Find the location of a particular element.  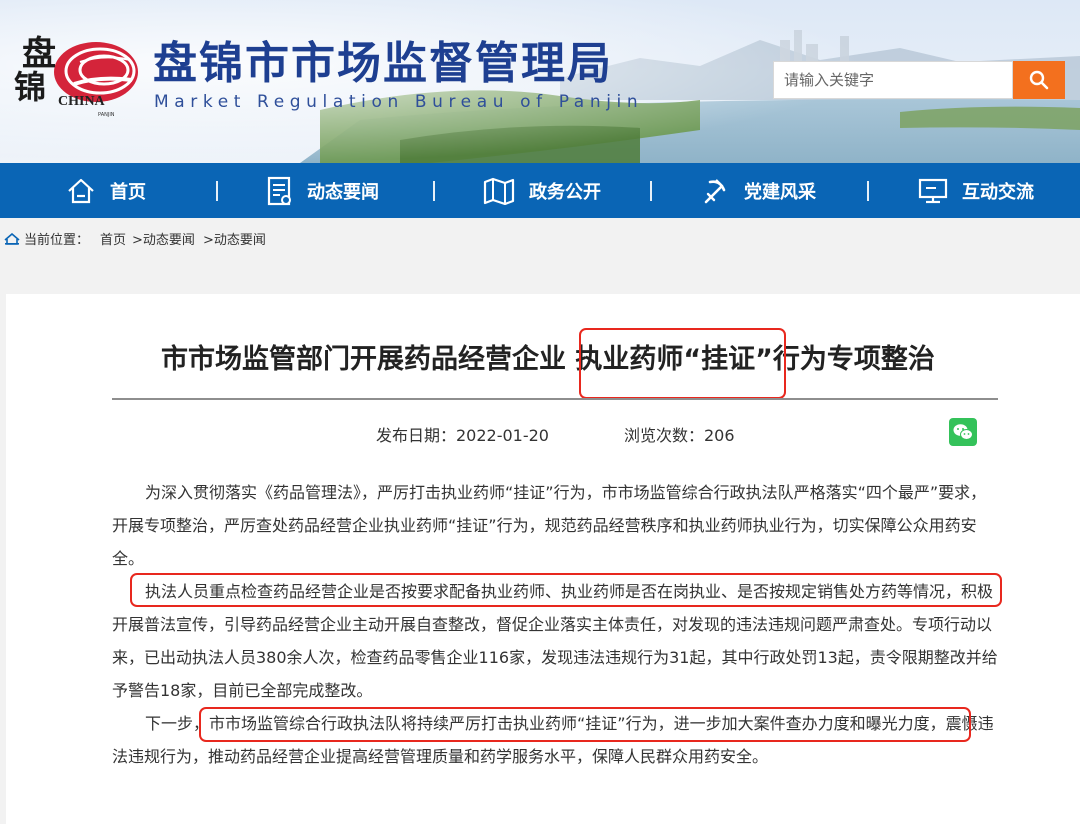

search-button is located at coordinates (1039, 80).